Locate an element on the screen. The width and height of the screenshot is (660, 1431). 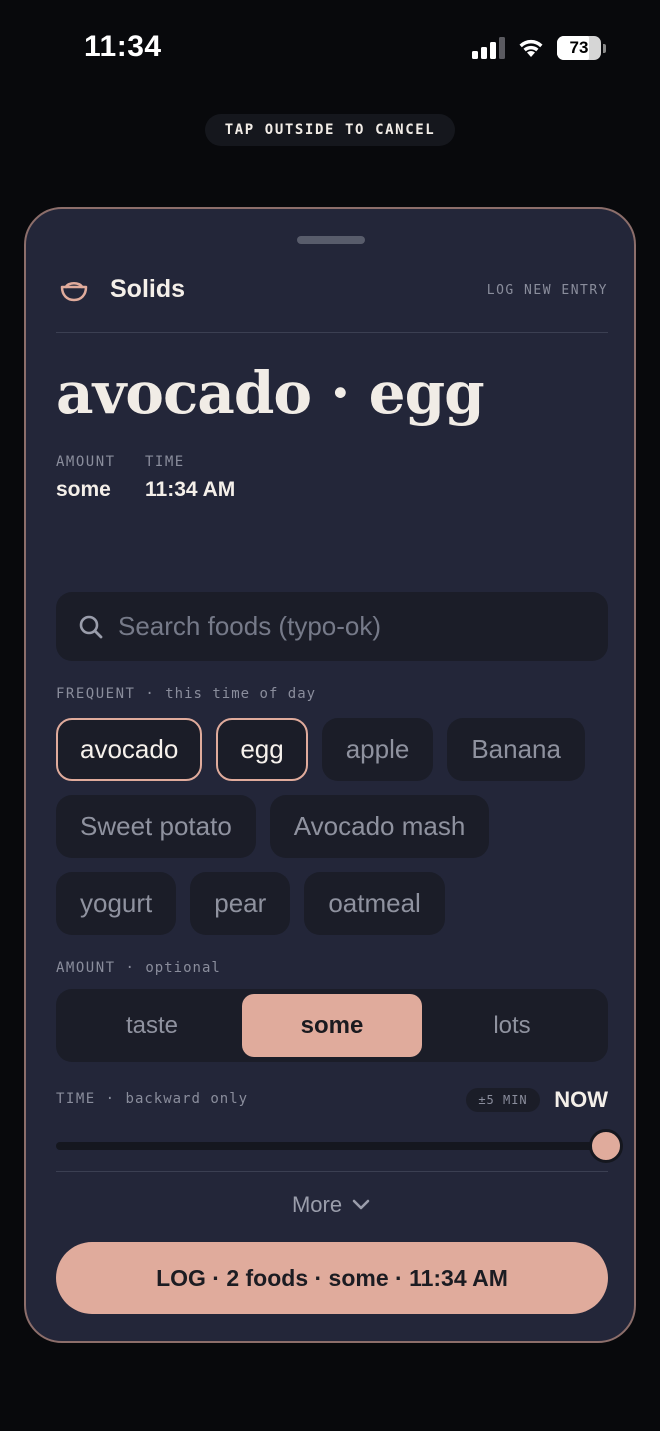
status-icons: 73 is located at coordinates (539, 48).